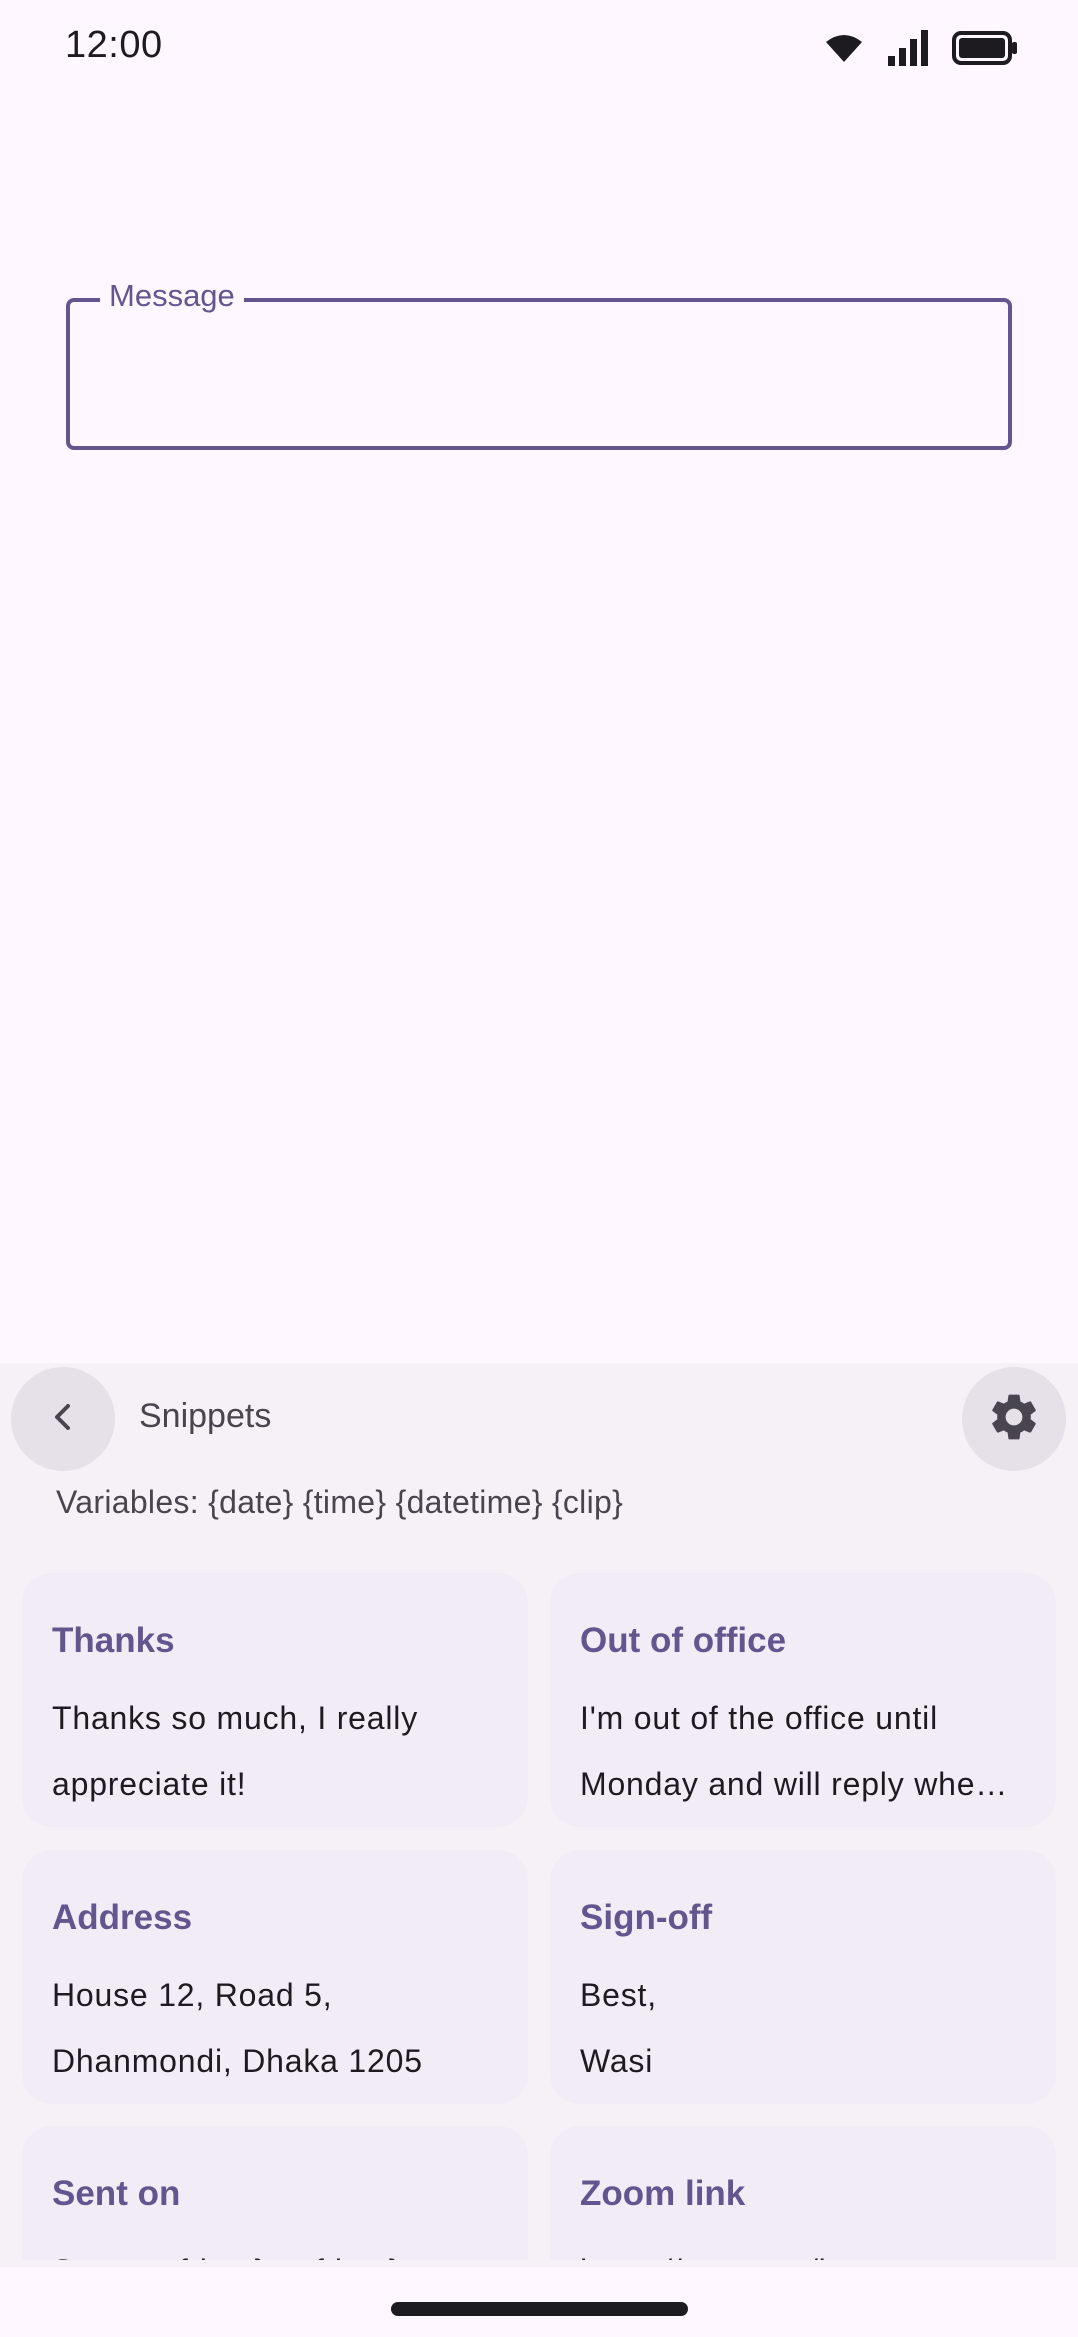 This screenshot has width=1078, height=2337. I want to click on back-button, so click(63, 1419).